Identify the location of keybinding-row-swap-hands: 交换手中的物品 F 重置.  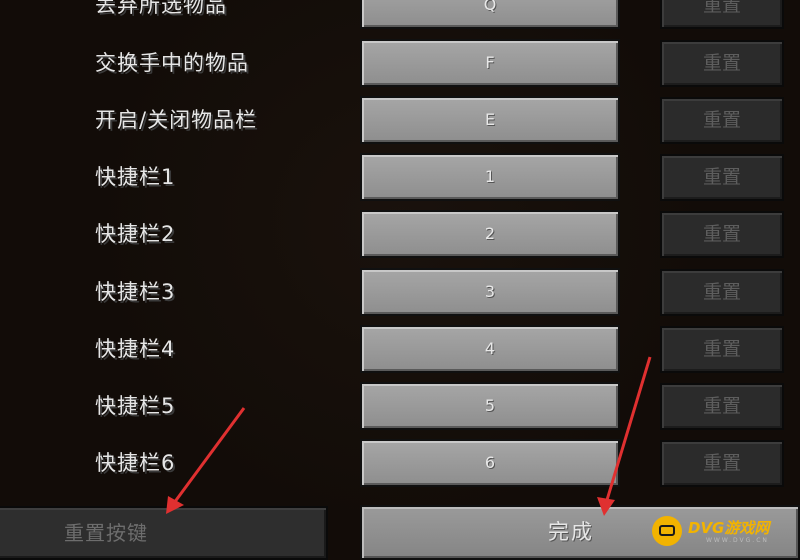
(400, 63).